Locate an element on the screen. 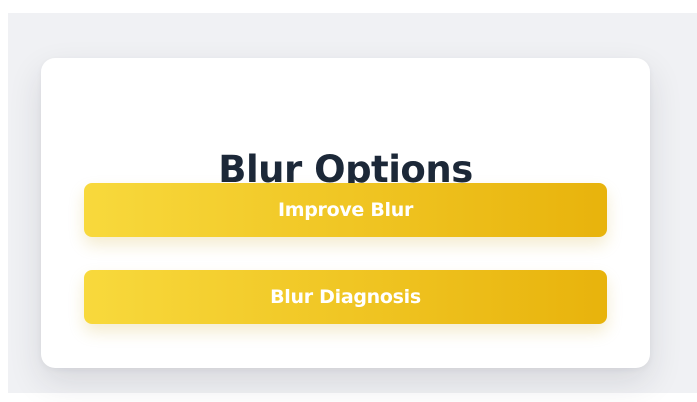 Image resolution: width=697 pixels, height=402 pixels. blur-diagnosis-button: Blur Diagnosis is located at coordinates (345, 297).